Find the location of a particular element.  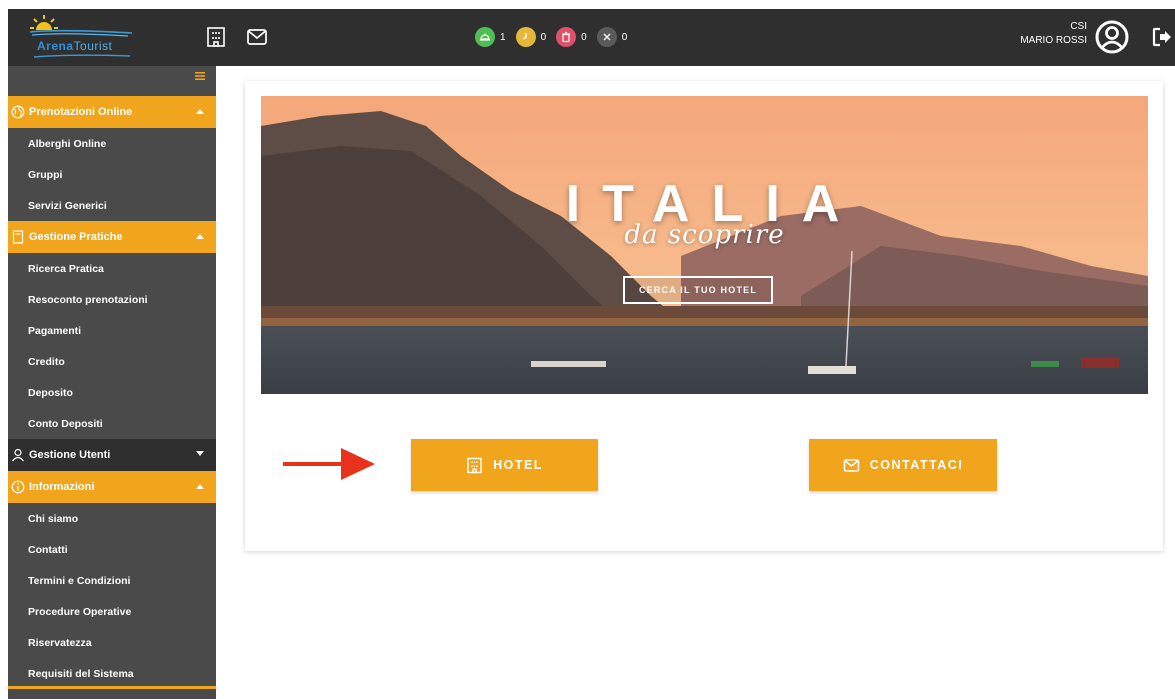

logout-icon is located at coordinates (1162, 37).